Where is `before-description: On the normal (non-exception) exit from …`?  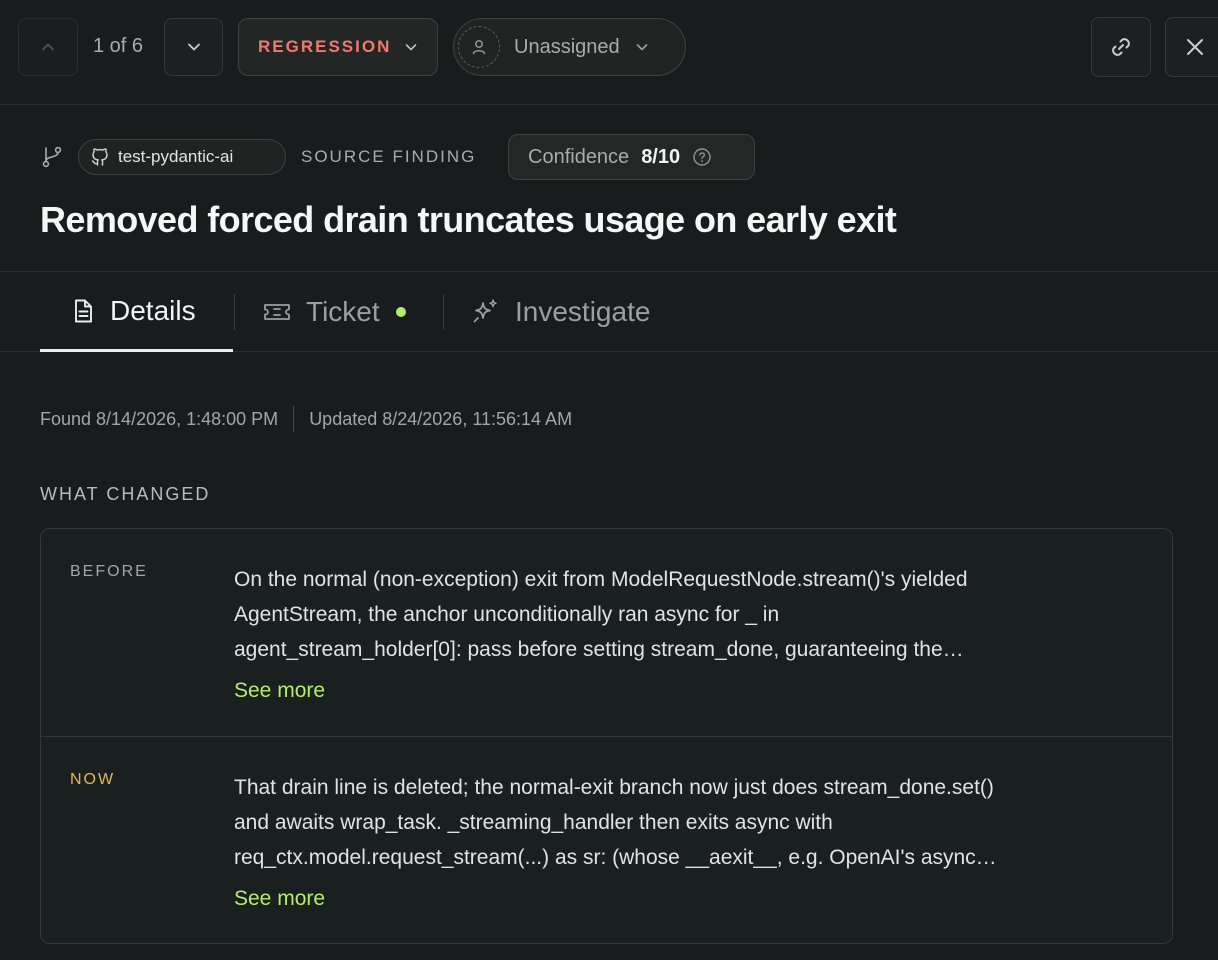 before-description: On the normal (non-exception) exit from … is located at coordinates (686, 635).